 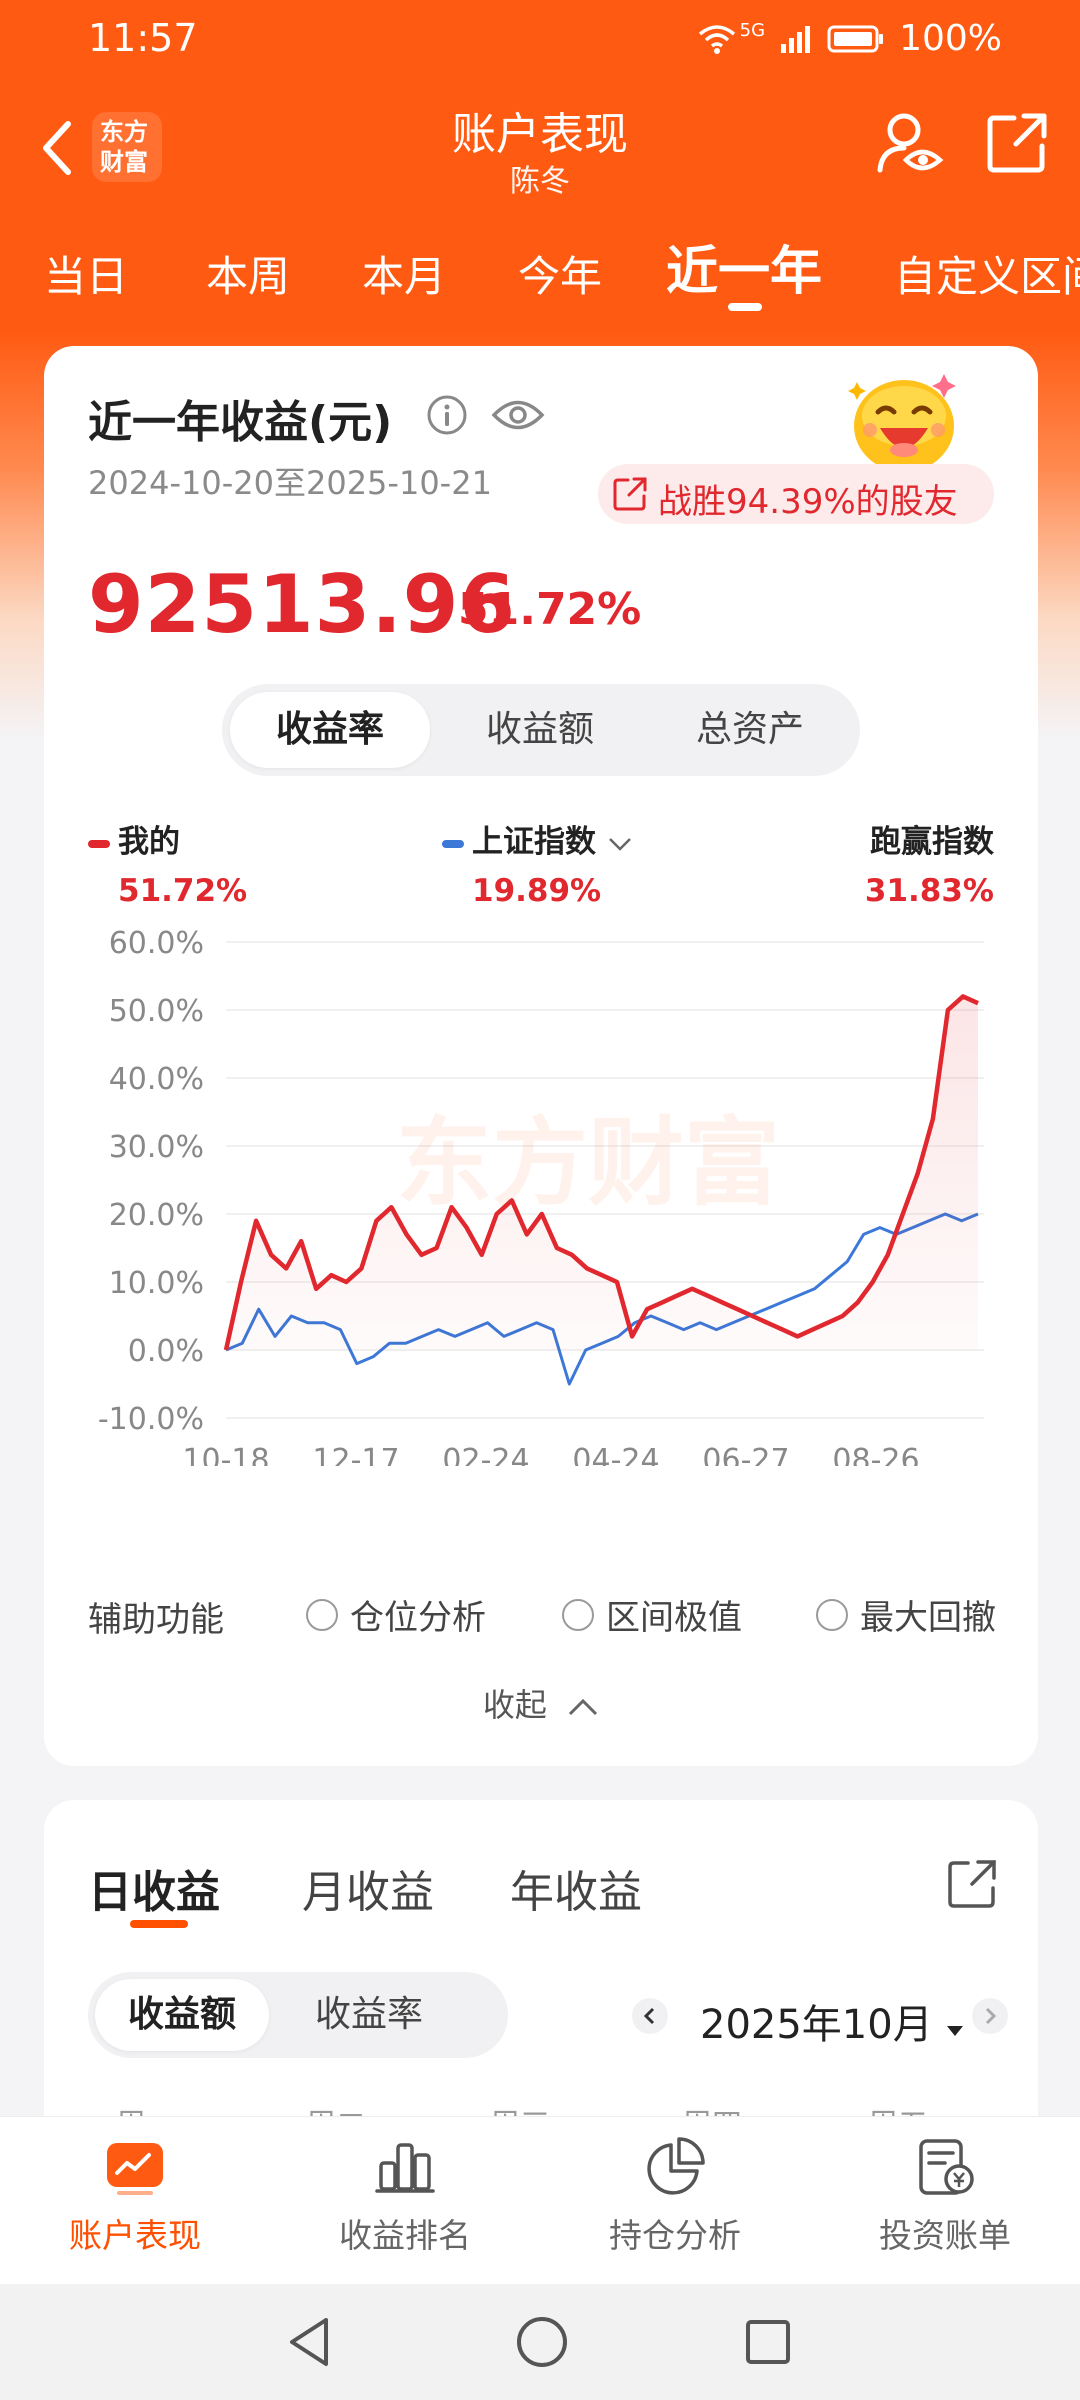 I want to click on bottom-nav-holdings-analysis: 持仓分析, so click(x=675, y=2196).